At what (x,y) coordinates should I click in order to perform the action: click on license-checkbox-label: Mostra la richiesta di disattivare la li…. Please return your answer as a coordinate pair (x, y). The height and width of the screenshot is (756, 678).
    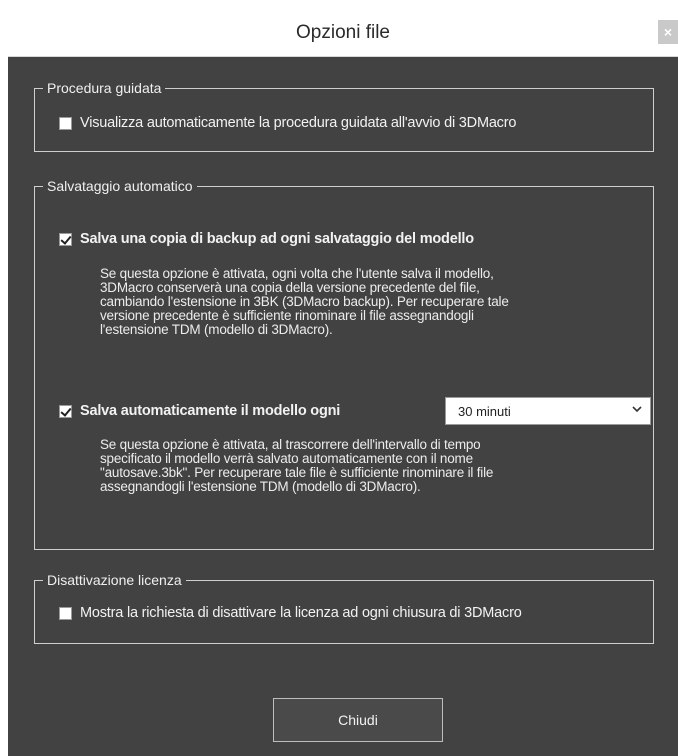
    Looking at the image, I should click on (301, 613).